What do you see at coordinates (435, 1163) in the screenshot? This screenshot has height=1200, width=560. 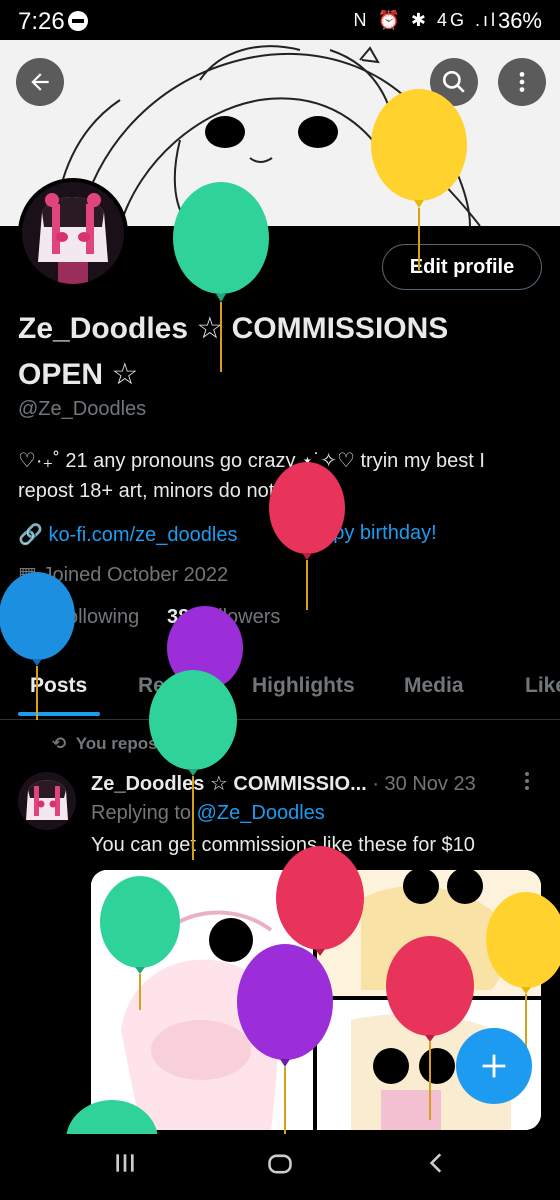 I see `chevron-left-icon` at bounding box center [435, 1163].